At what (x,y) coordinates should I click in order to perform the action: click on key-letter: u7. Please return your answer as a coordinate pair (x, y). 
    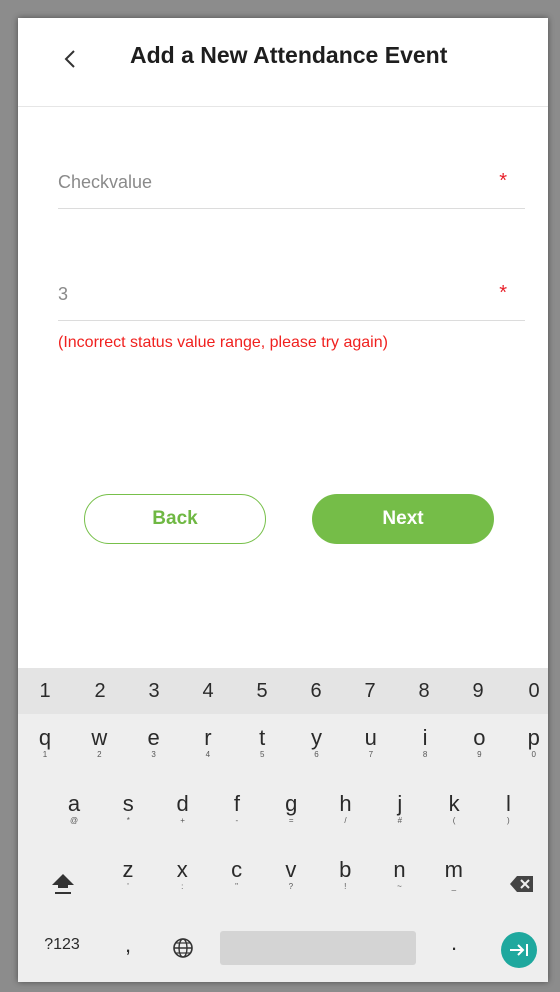
    Looking at the image, I should click on (371, 742).